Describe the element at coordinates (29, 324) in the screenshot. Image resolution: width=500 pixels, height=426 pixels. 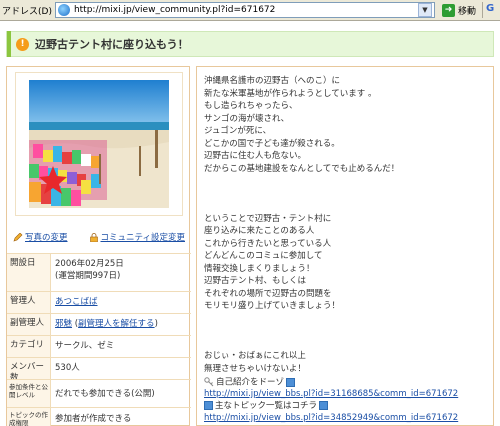
I see `subadmin-label: 副管理人` at that location.